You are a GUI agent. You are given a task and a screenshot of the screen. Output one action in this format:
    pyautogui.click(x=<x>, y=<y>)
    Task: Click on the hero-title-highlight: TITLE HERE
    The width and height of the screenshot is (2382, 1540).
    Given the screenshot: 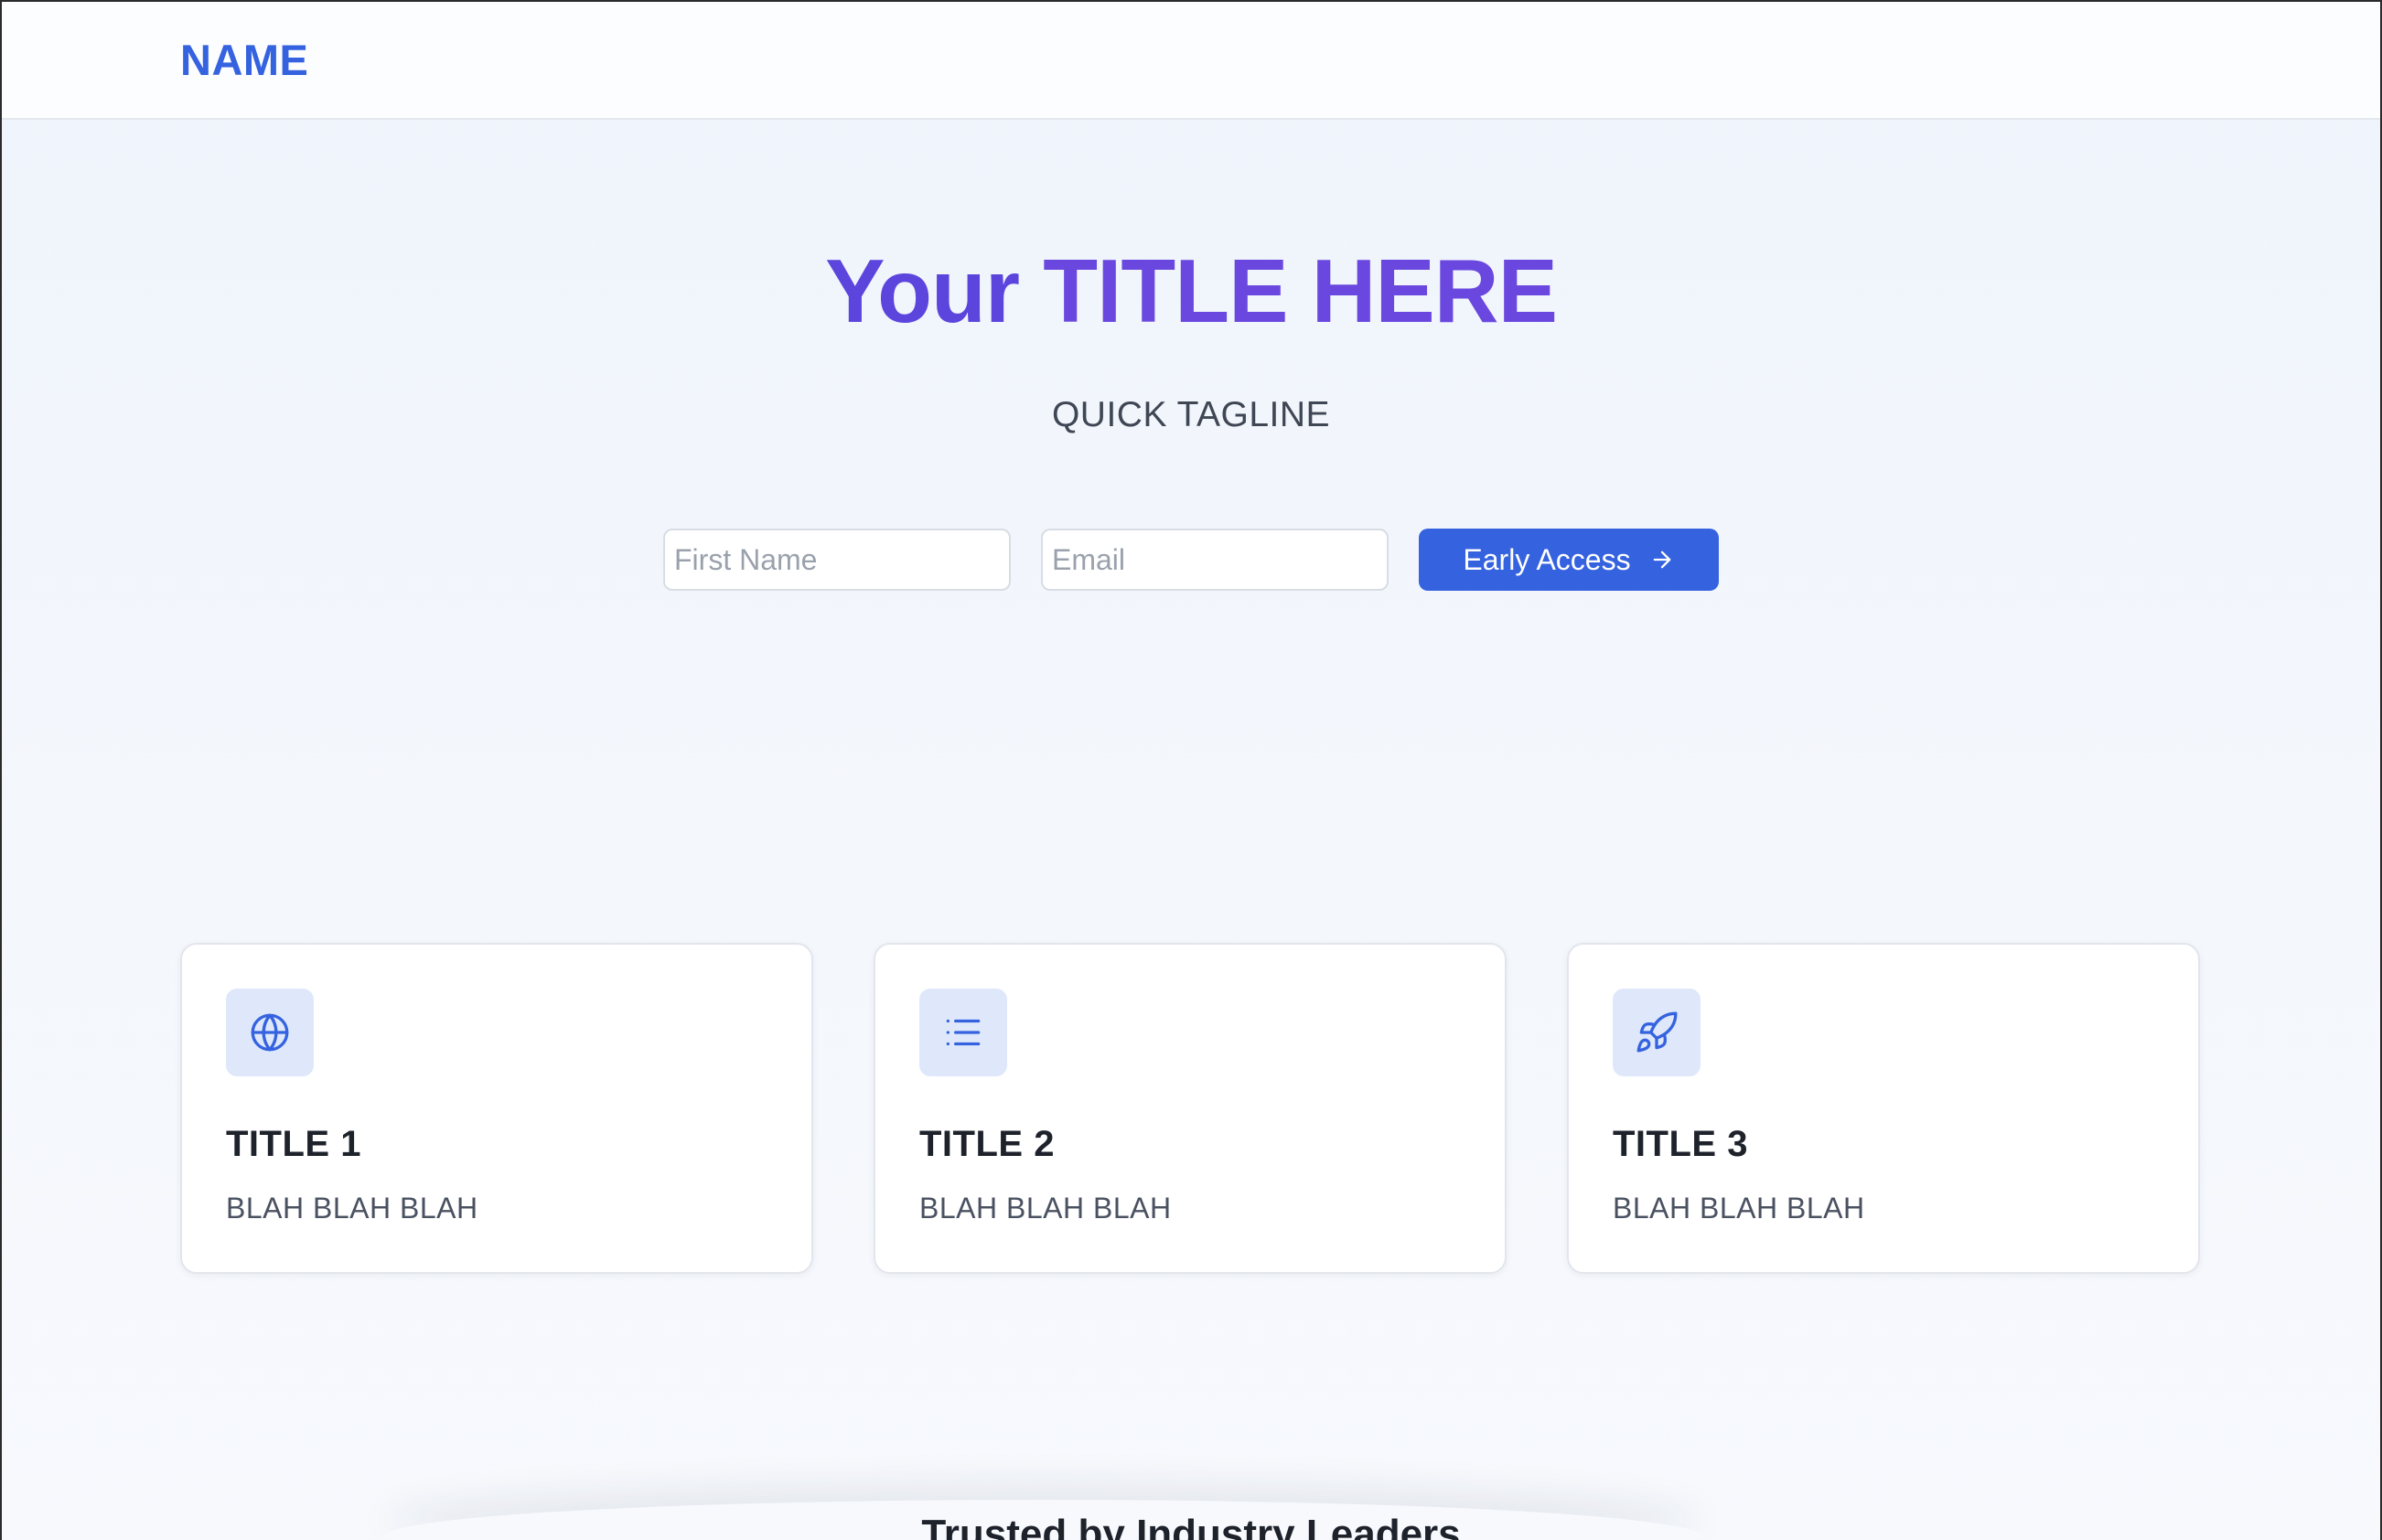 What is the action you would take?
    pyautogui.click(x=1300, y=291)
    